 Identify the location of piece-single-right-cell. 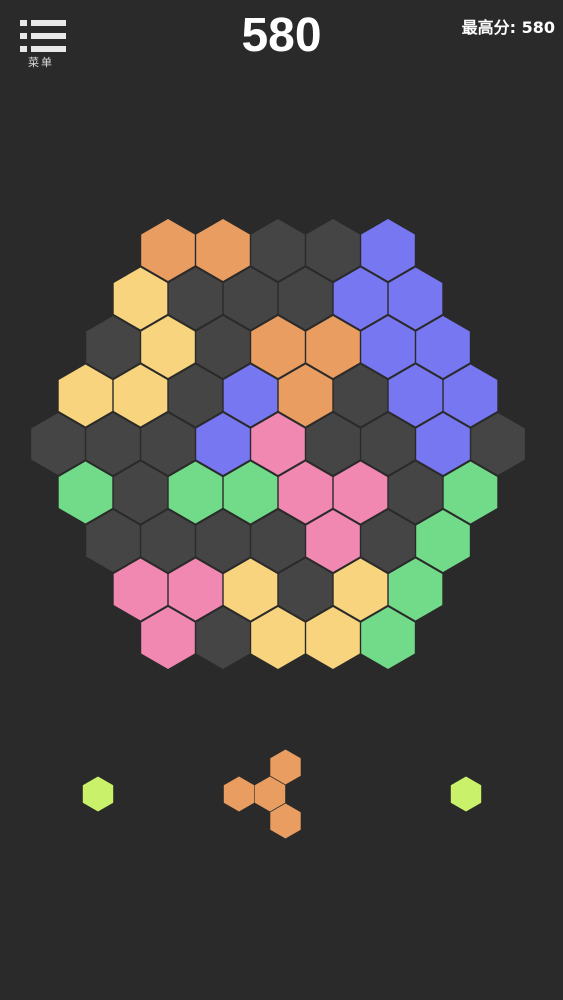
(466, 794).